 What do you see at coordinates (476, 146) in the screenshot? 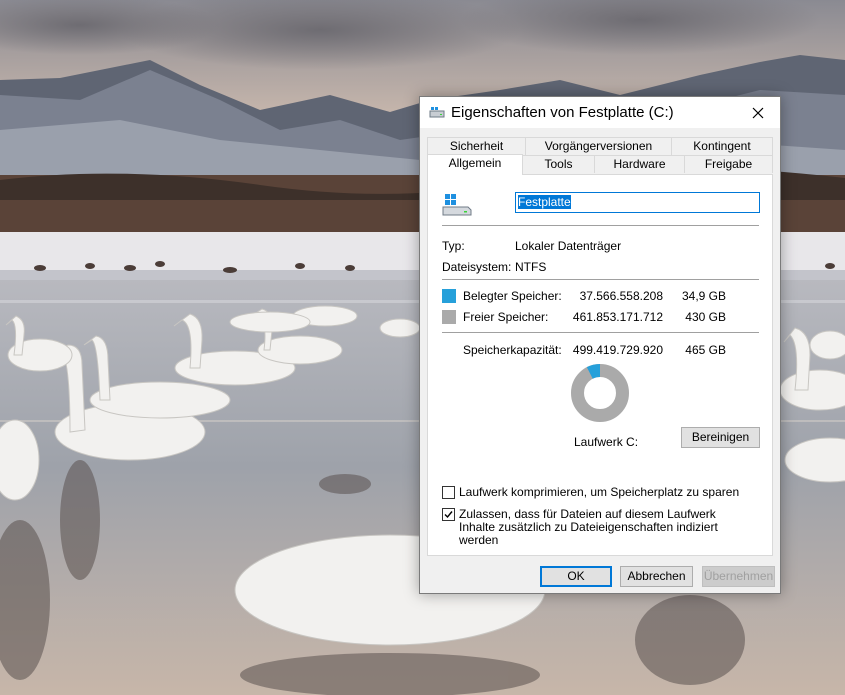
I see `tab-sicherheit: Sicherheit` at bounding box center [476, 146].